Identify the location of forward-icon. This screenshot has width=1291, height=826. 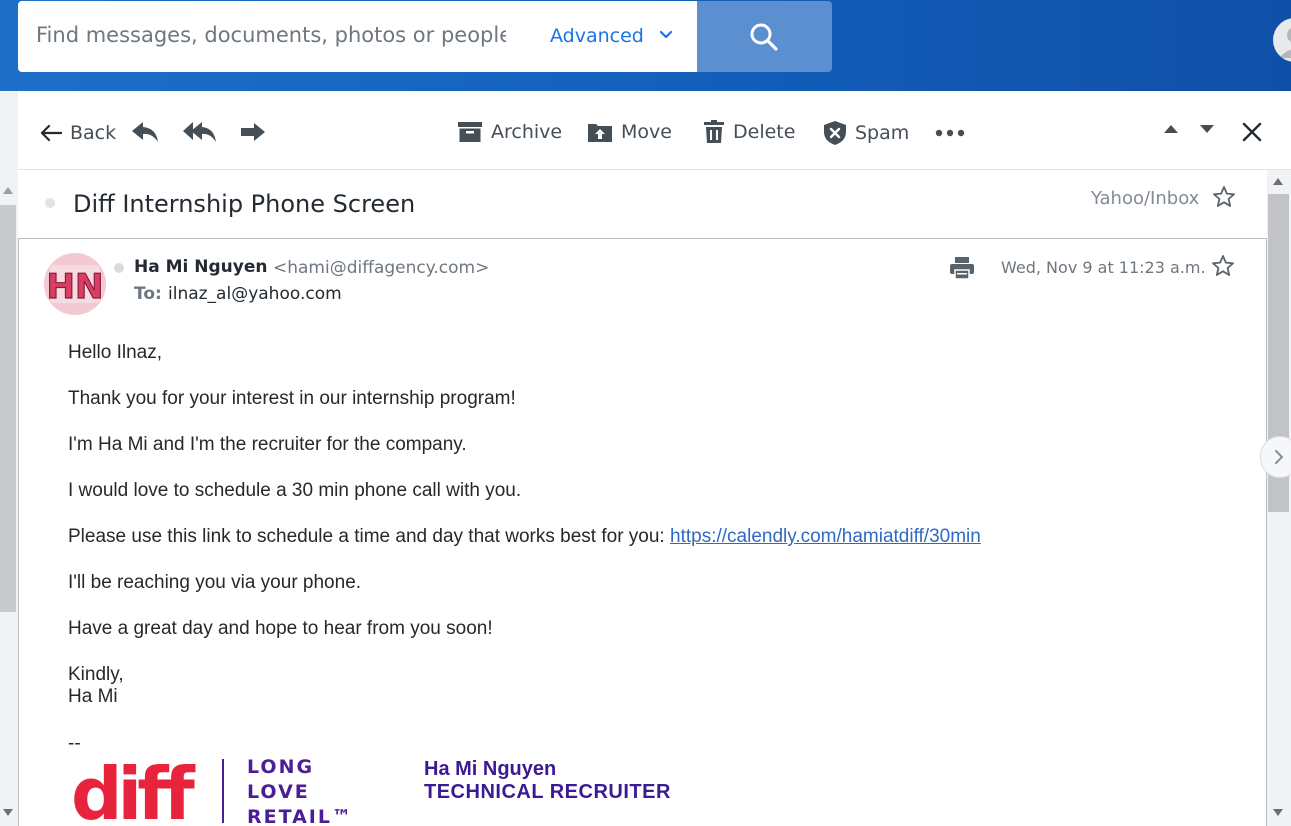
(253, 132).